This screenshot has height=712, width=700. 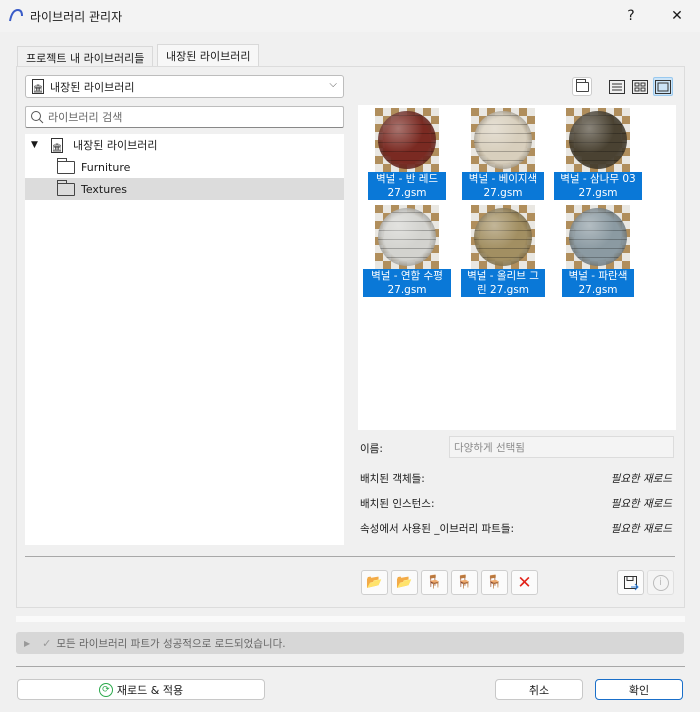 I want to click on delete-button: ✕, so click(x=524, y=582).